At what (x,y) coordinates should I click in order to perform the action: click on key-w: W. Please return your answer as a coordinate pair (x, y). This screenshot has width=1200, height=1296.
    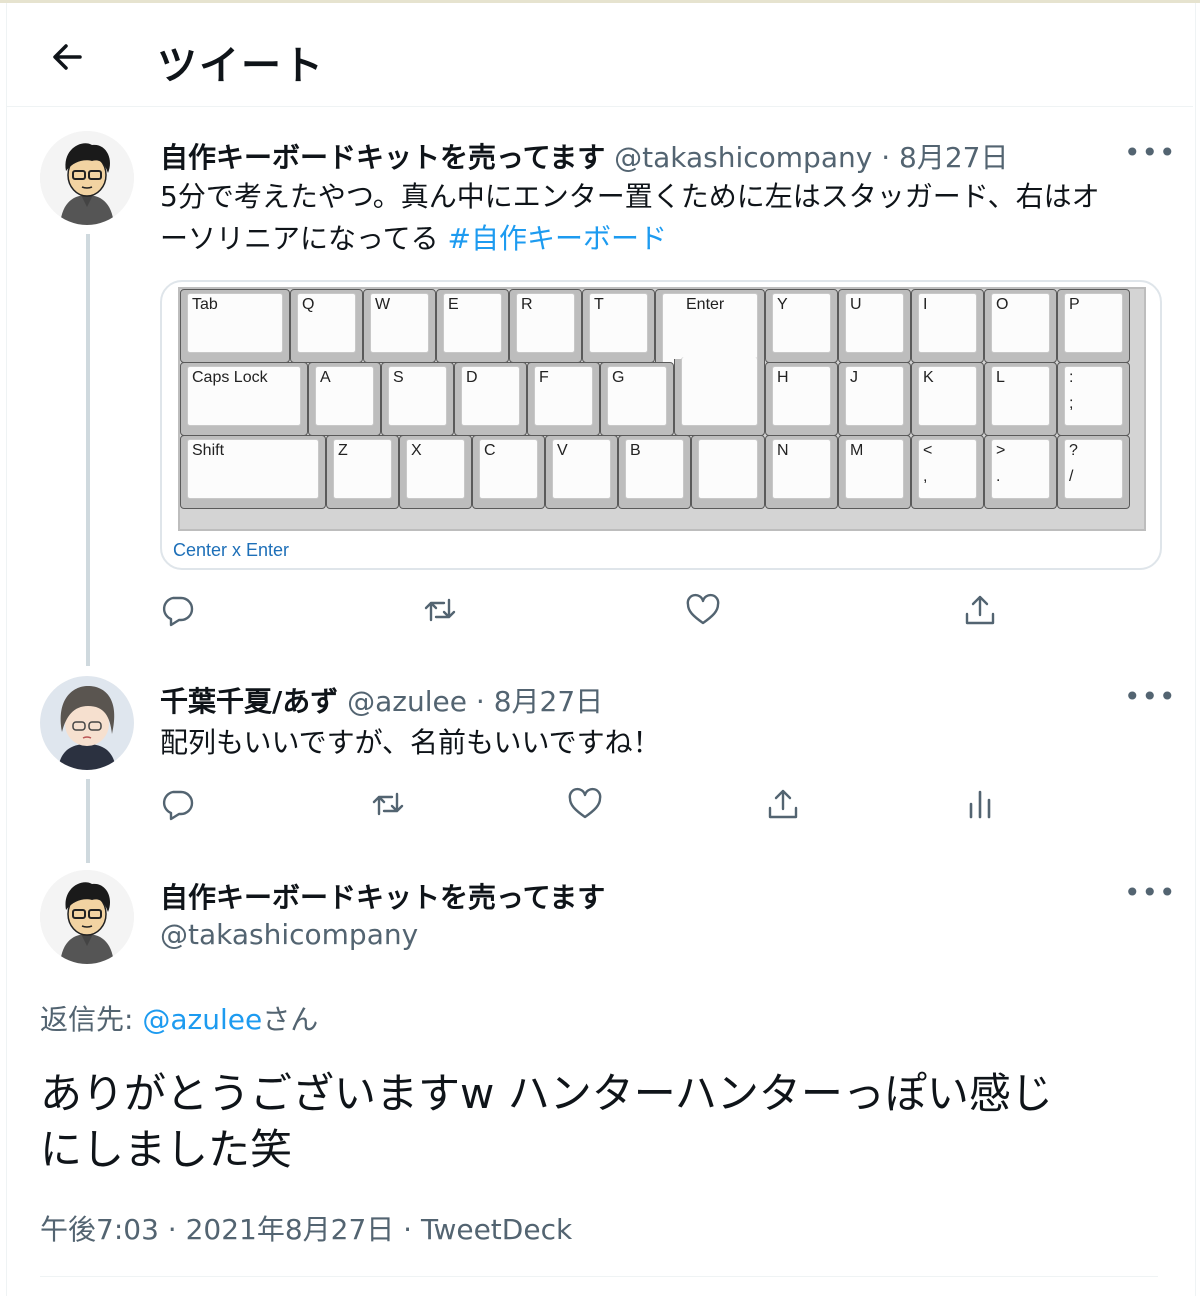
    Looking at the image, I should click on (399, 326).